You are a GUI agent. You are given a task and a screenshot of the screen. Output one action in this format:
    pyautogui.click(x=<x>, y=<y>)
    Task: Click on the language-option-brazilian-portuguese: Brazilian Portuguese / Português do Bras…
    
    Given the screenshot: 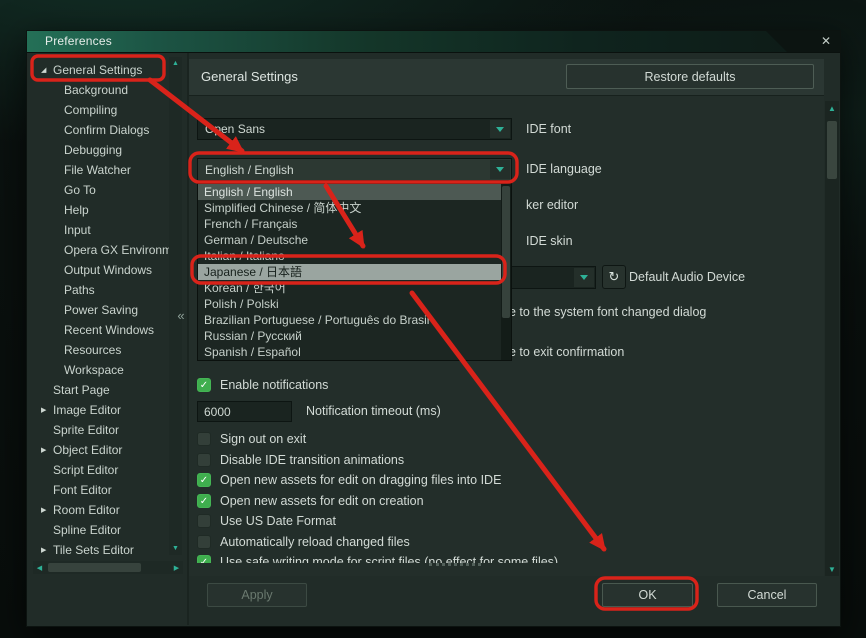 What is the action you would take?
    pyautogui.click(x=354, y=320)
    